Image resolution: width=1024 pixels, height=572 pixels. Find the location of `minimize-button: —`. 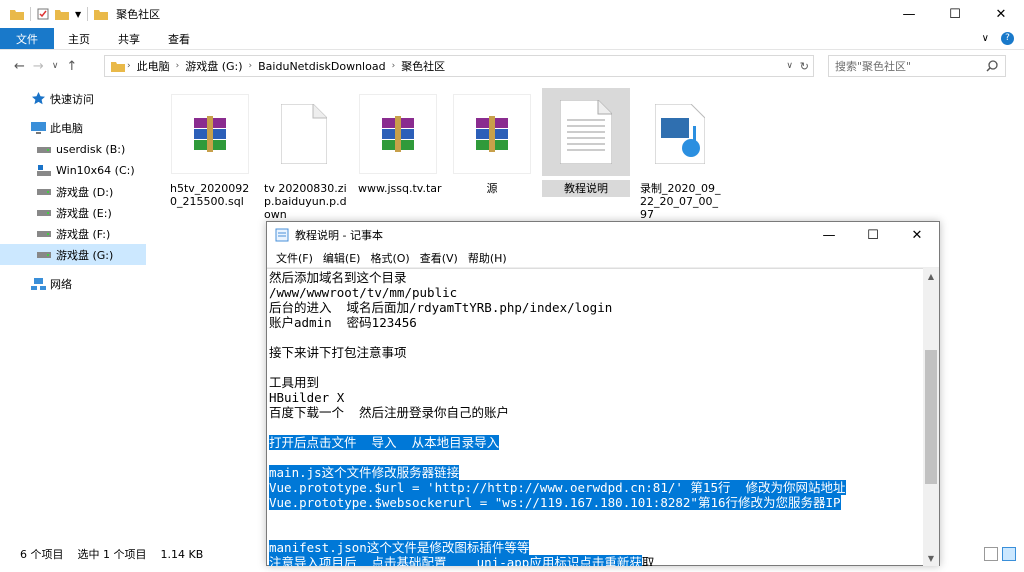

minimize-button: — is located at coordinates (909, 14).